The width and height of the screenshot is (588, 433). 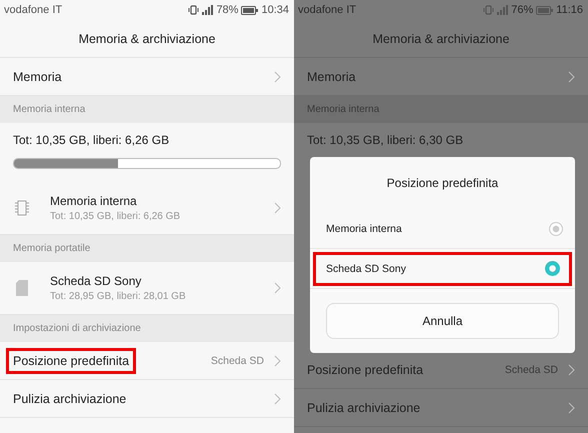 I want to click on radio-option: Memoria interna, so click(x=442, y=229).